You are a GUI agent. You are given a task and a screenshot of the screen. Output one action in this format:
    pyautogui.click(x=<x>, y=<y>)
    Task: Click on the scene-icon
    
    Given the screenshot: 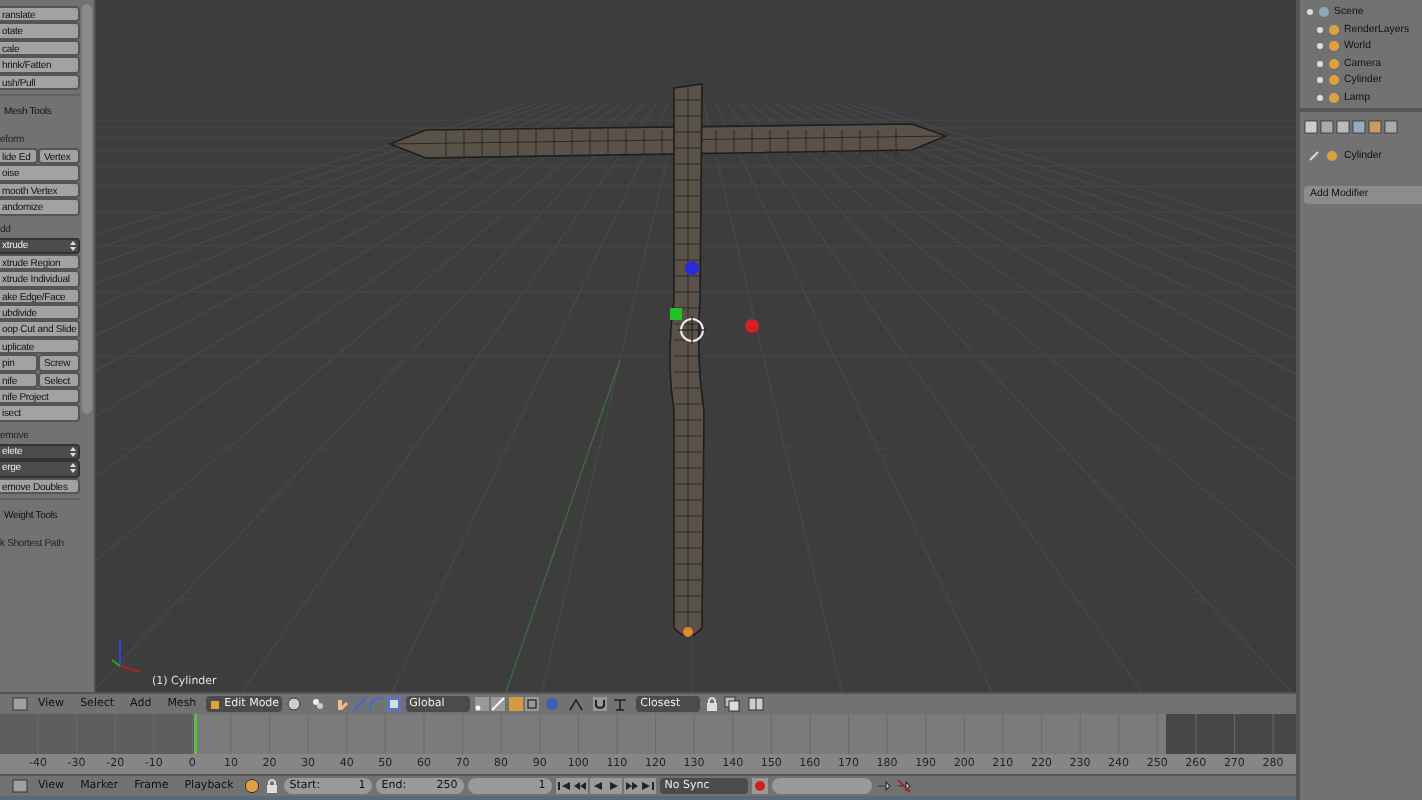 What is the action you would take?
    pyautogui.click(x=1324, y=12)
    